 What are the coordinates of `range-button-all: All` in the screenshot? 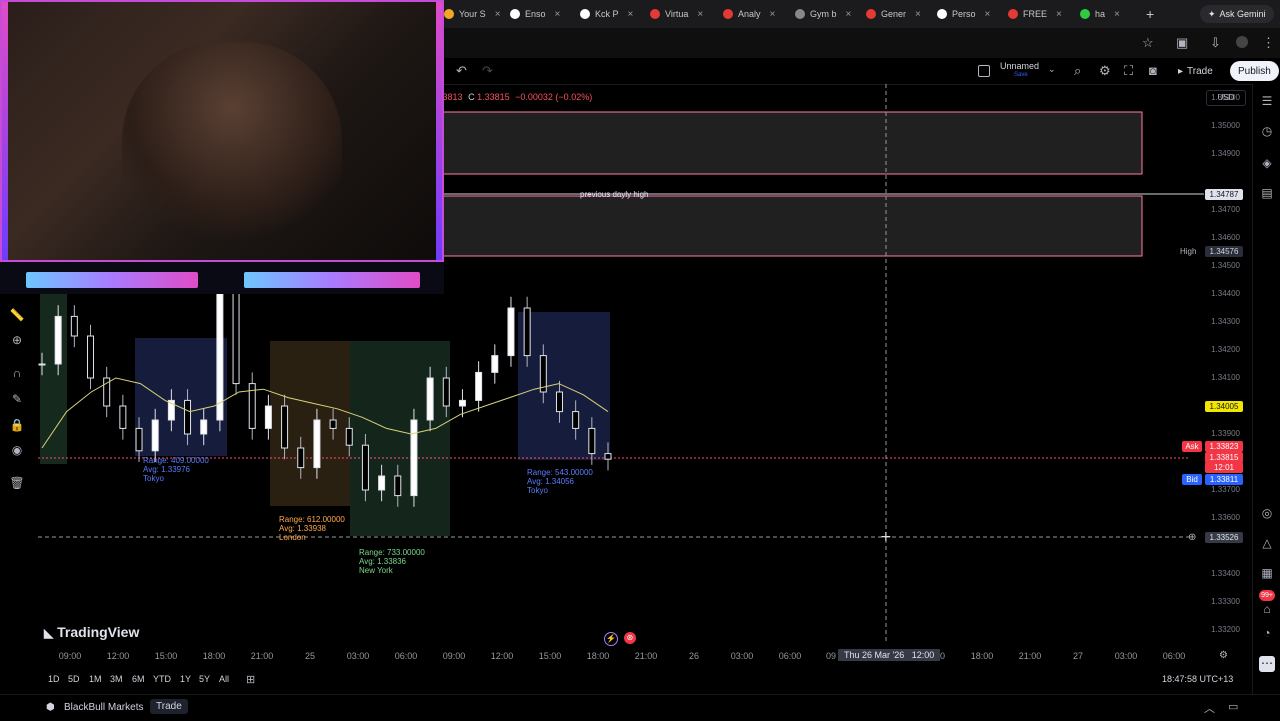 It's located at (224, 679).